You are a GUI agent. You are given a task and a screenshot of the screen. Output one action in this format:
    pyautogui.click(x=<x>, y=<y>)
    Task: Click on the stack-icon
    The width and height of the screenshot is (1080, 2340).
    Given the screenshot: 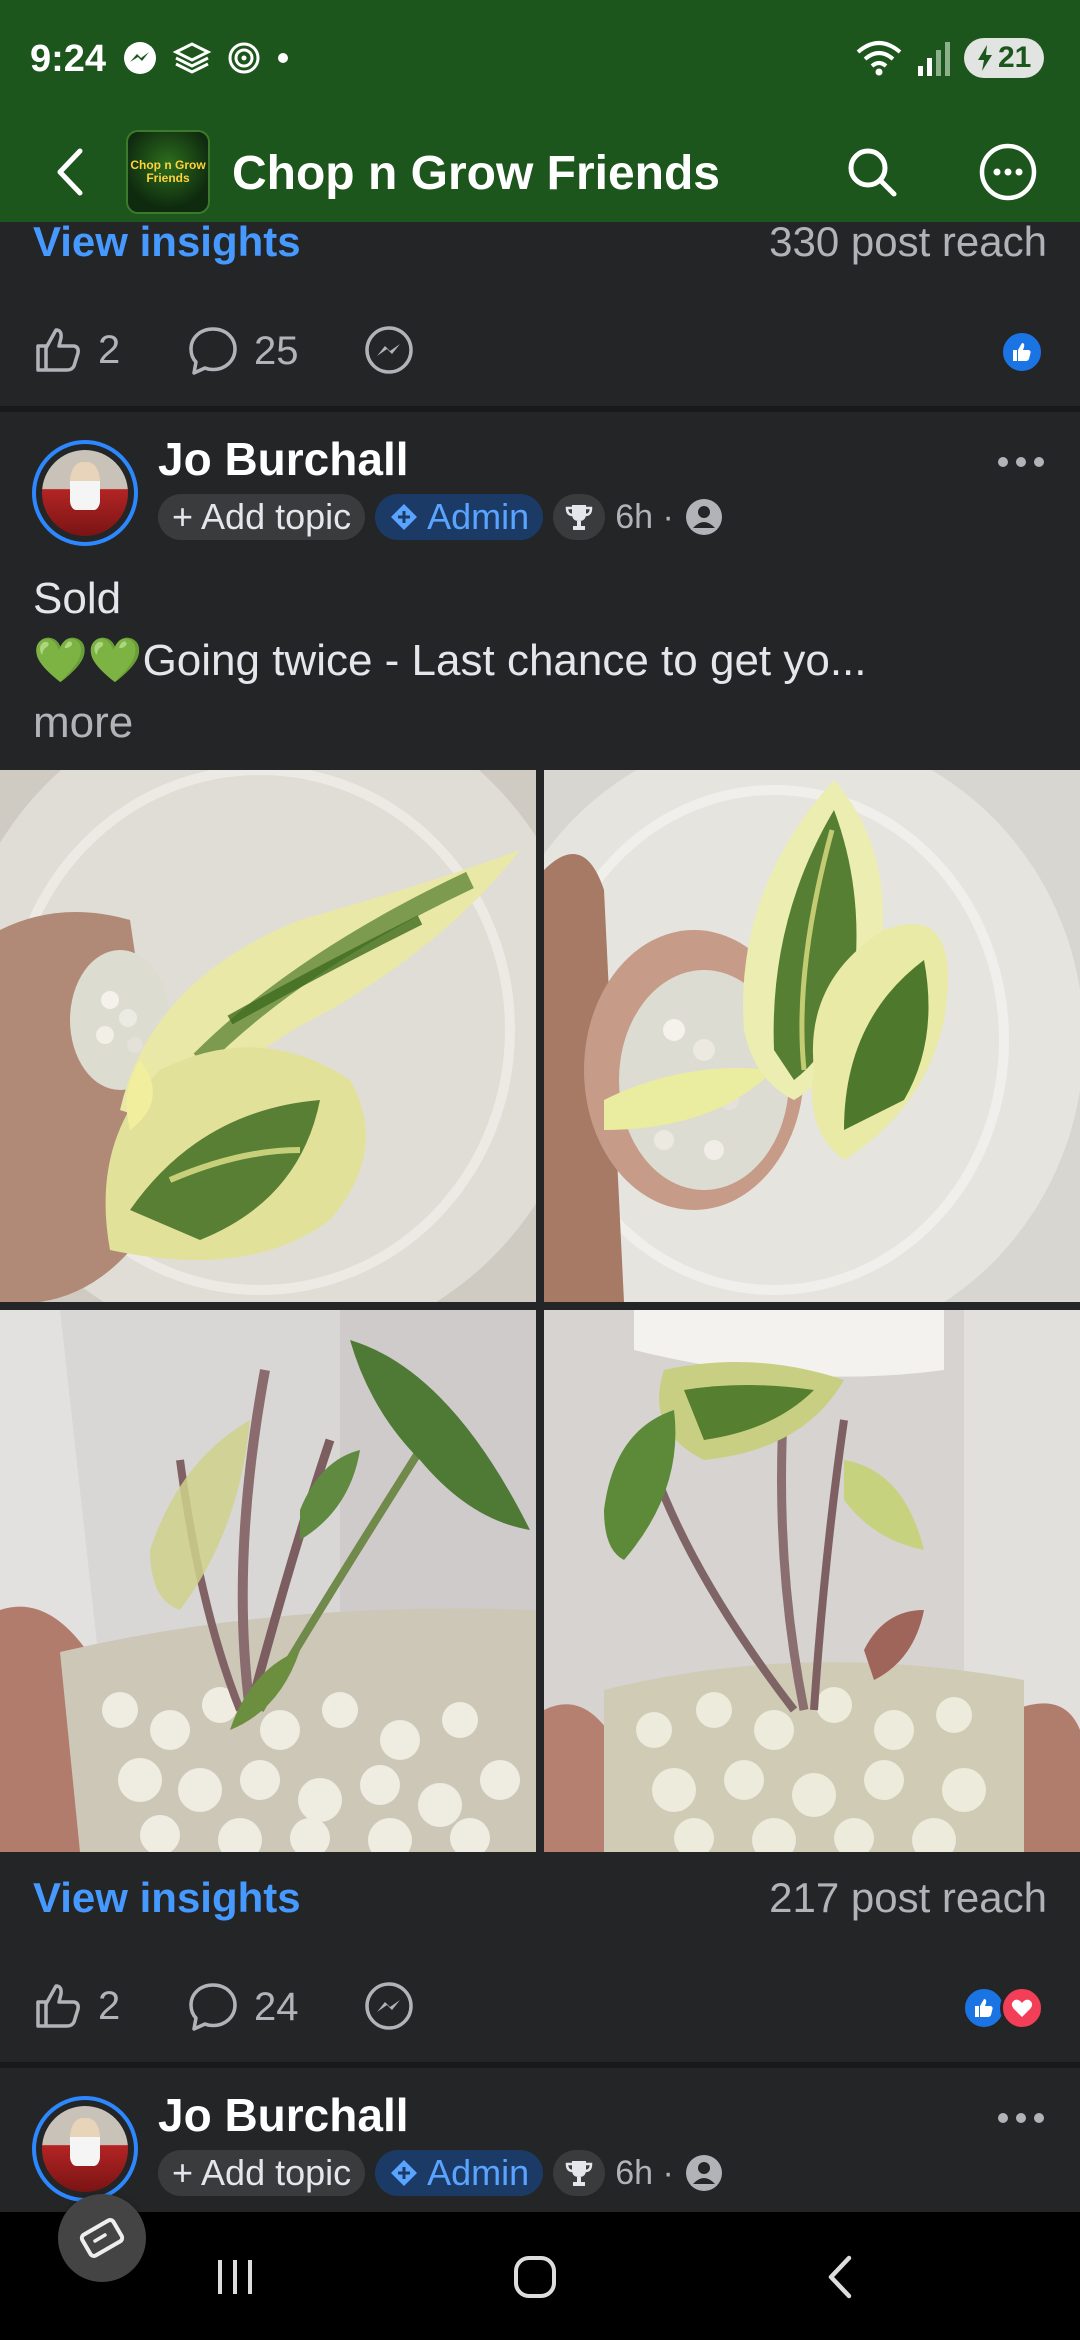 What is the action you would take?
    pyautogui.click(x=192, y=58)
    